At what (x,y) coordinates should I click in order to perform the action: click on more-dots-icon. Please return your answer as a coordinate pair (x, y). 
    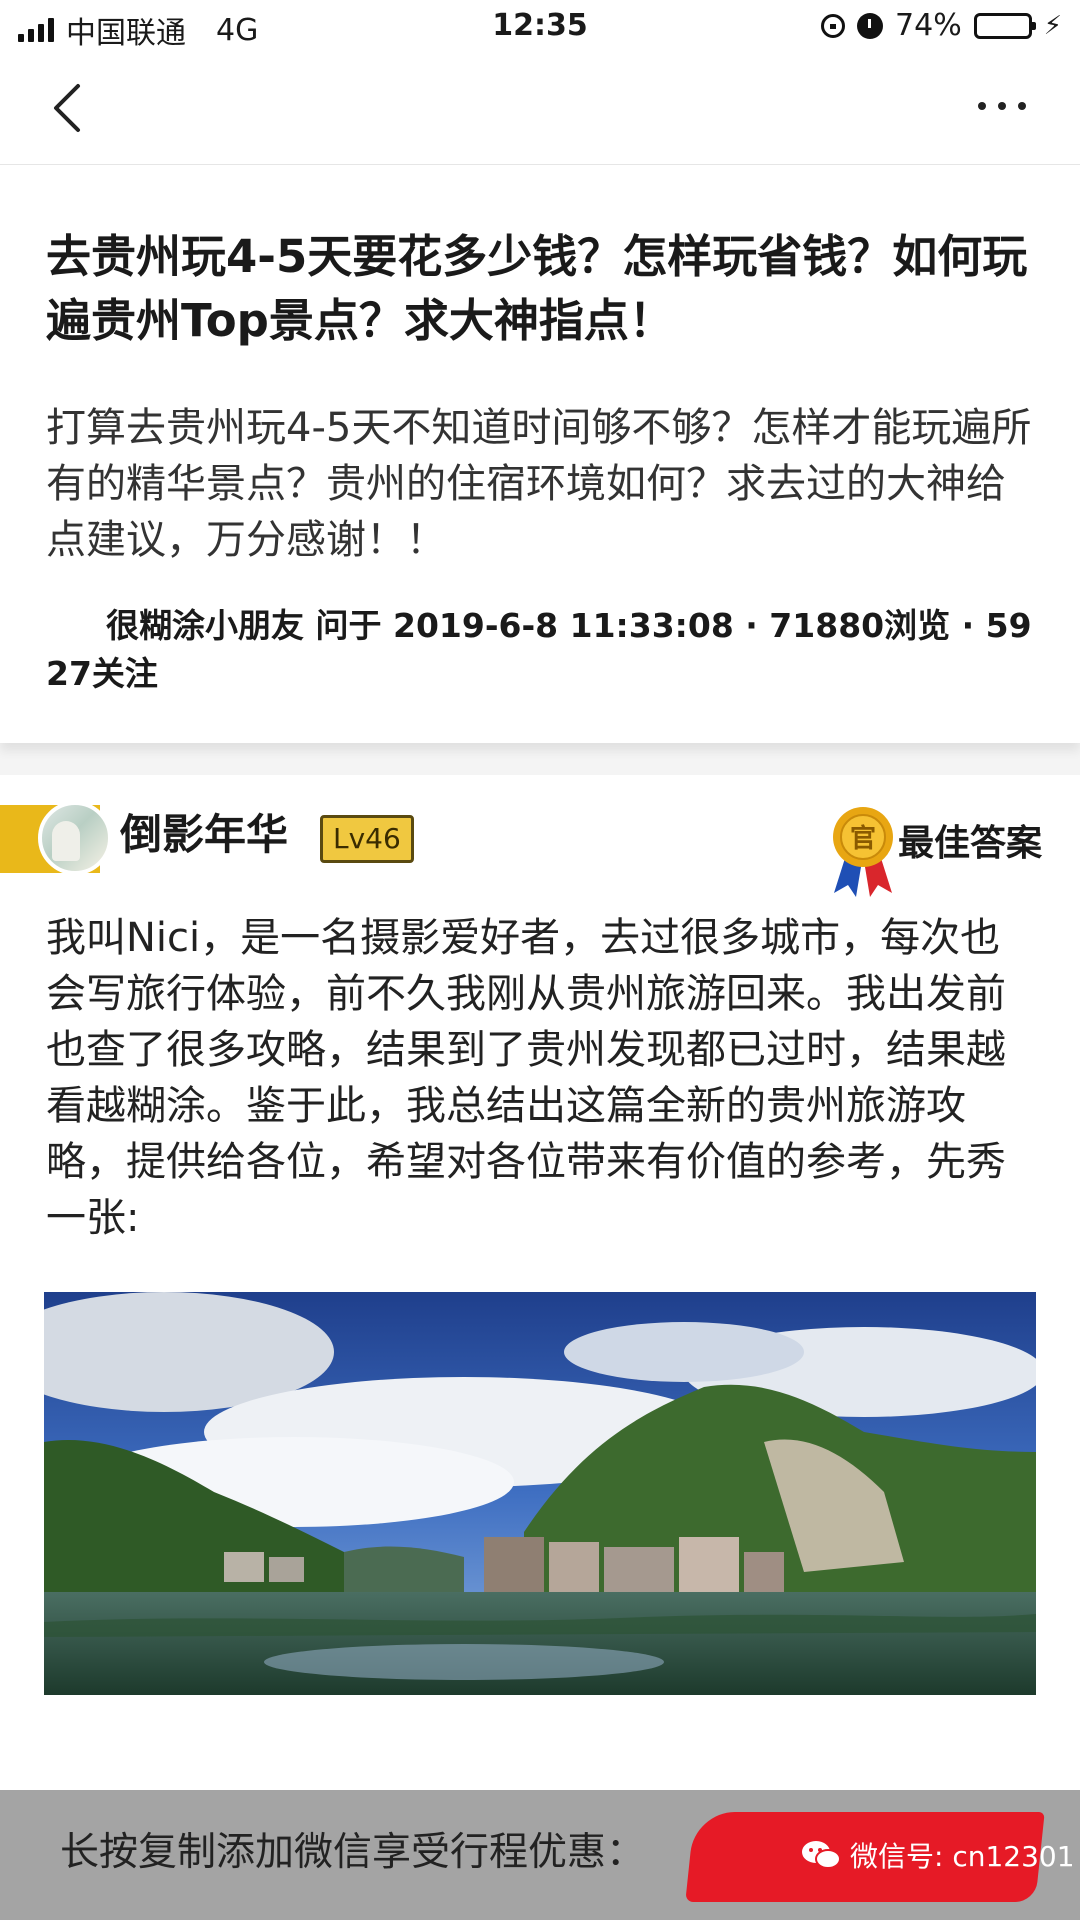
    Looking at the image, I should click on (1002, 106).